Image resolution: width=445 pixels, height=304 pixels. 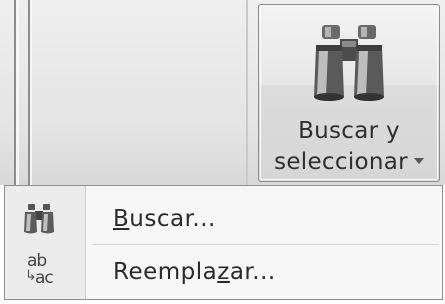 I want to click on find-select-label-line2-text: seleccionar, so click(x=341, y=162).